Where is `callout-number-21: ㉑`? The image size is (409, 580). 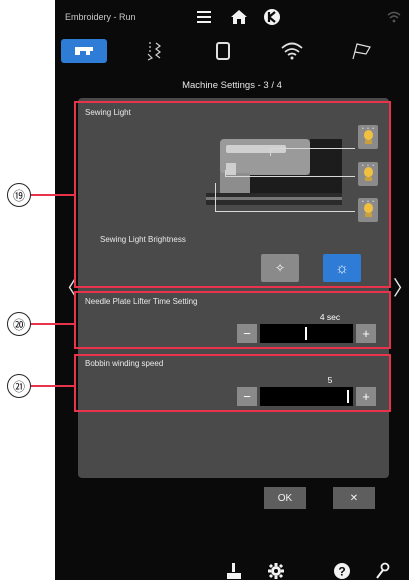 callout-number-21: ㉑ is located at coordinates (19, 386).